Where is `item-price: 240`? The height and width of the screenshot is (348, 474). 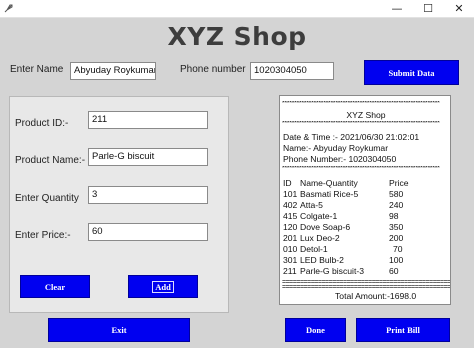
item-price: 240 is located at coordinates (396, 205).